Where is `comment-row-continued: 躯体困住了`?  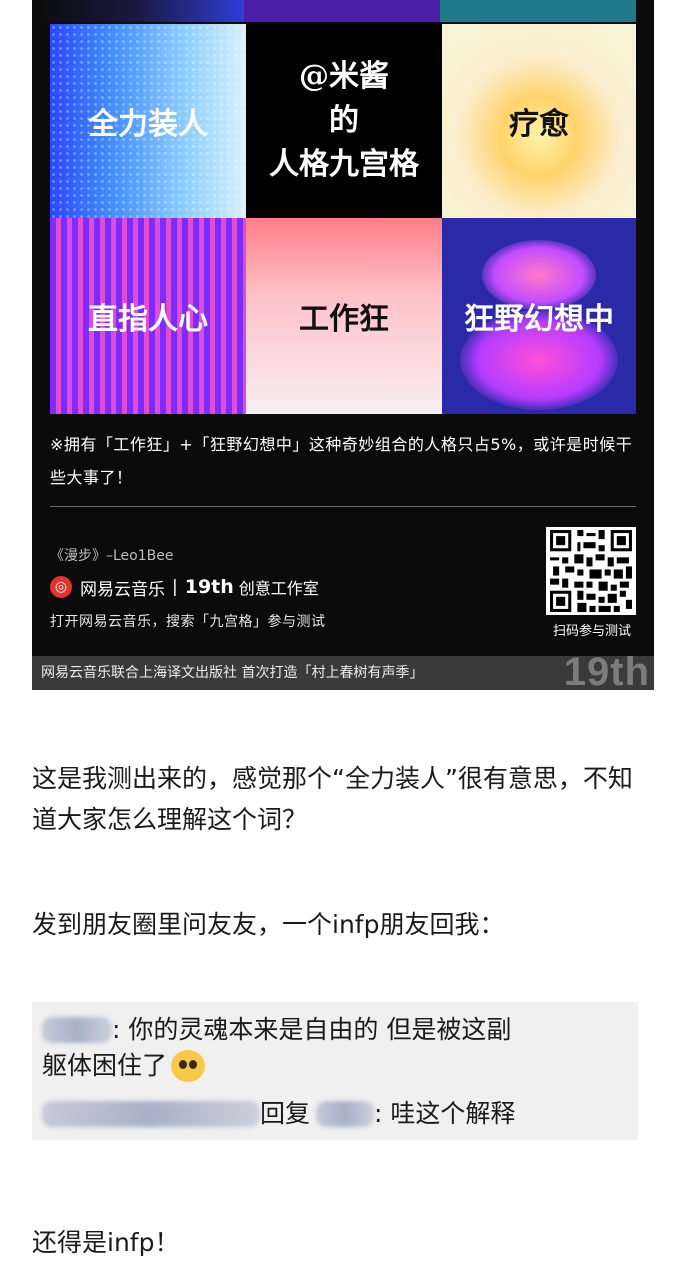 comment-row-continued: 躯体困住了 is located at coordinates (124, 1066).